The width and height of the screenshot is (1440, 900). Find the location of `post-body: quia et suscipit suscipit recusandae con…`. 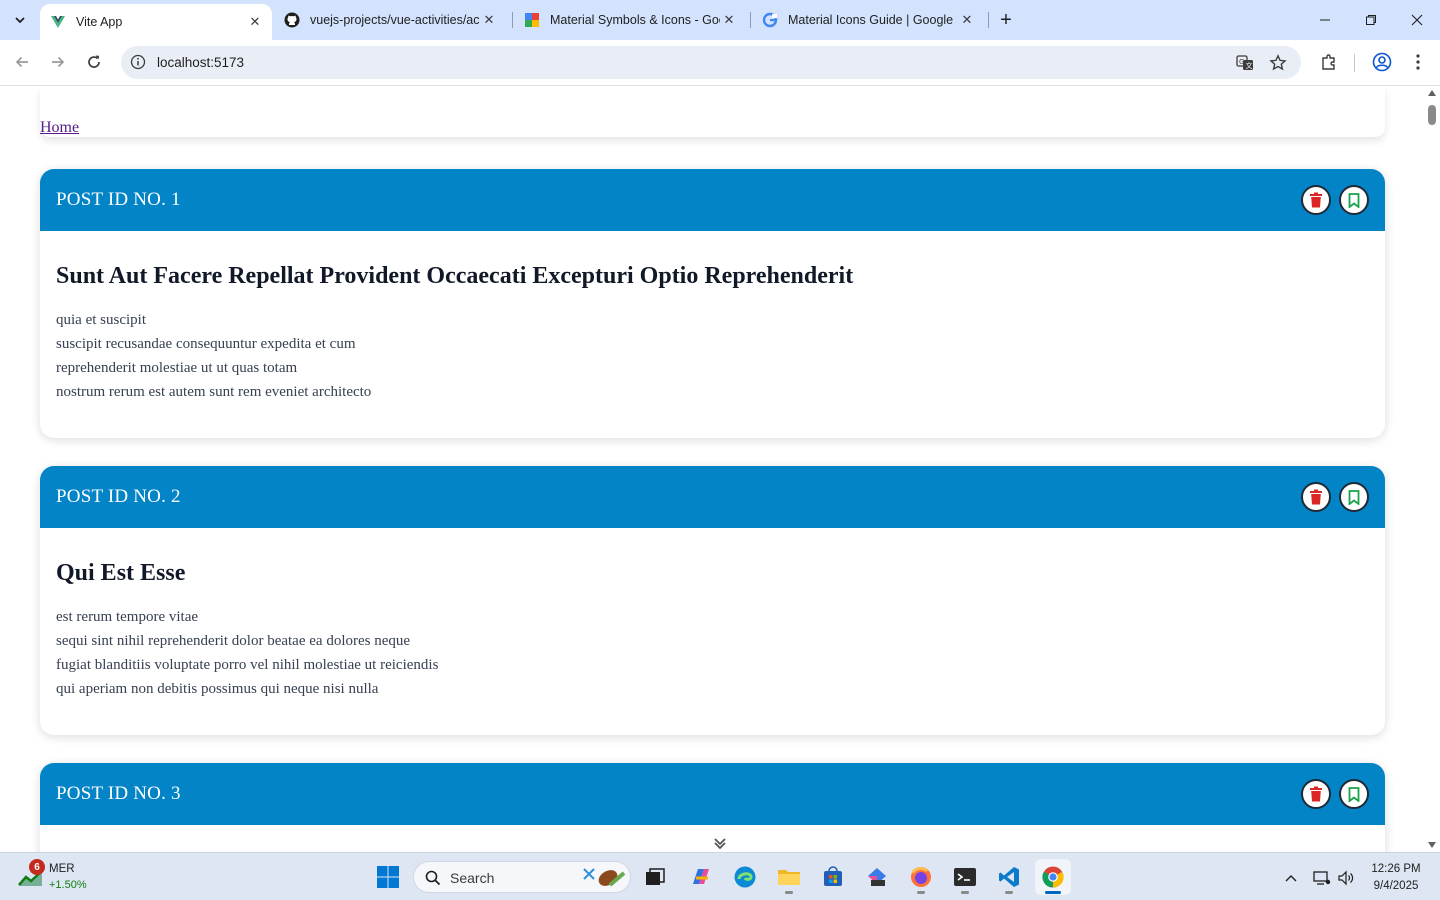

post-body: quia et suscipit suscipit recusandae con… is located at coordinates (214, 356).